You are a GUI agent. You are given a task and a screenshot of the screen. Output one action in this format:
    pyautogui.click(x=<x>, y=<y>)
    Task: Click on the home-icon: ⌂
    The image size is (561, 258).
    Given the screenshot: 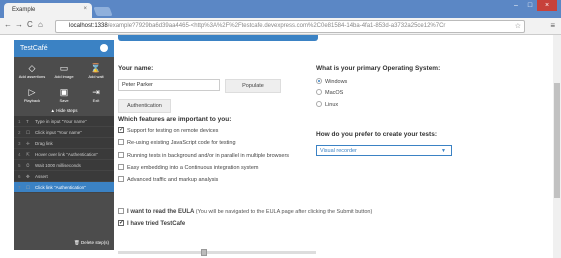 What is the action you would take?
    pyautogui.click(x=40, y=24)
    